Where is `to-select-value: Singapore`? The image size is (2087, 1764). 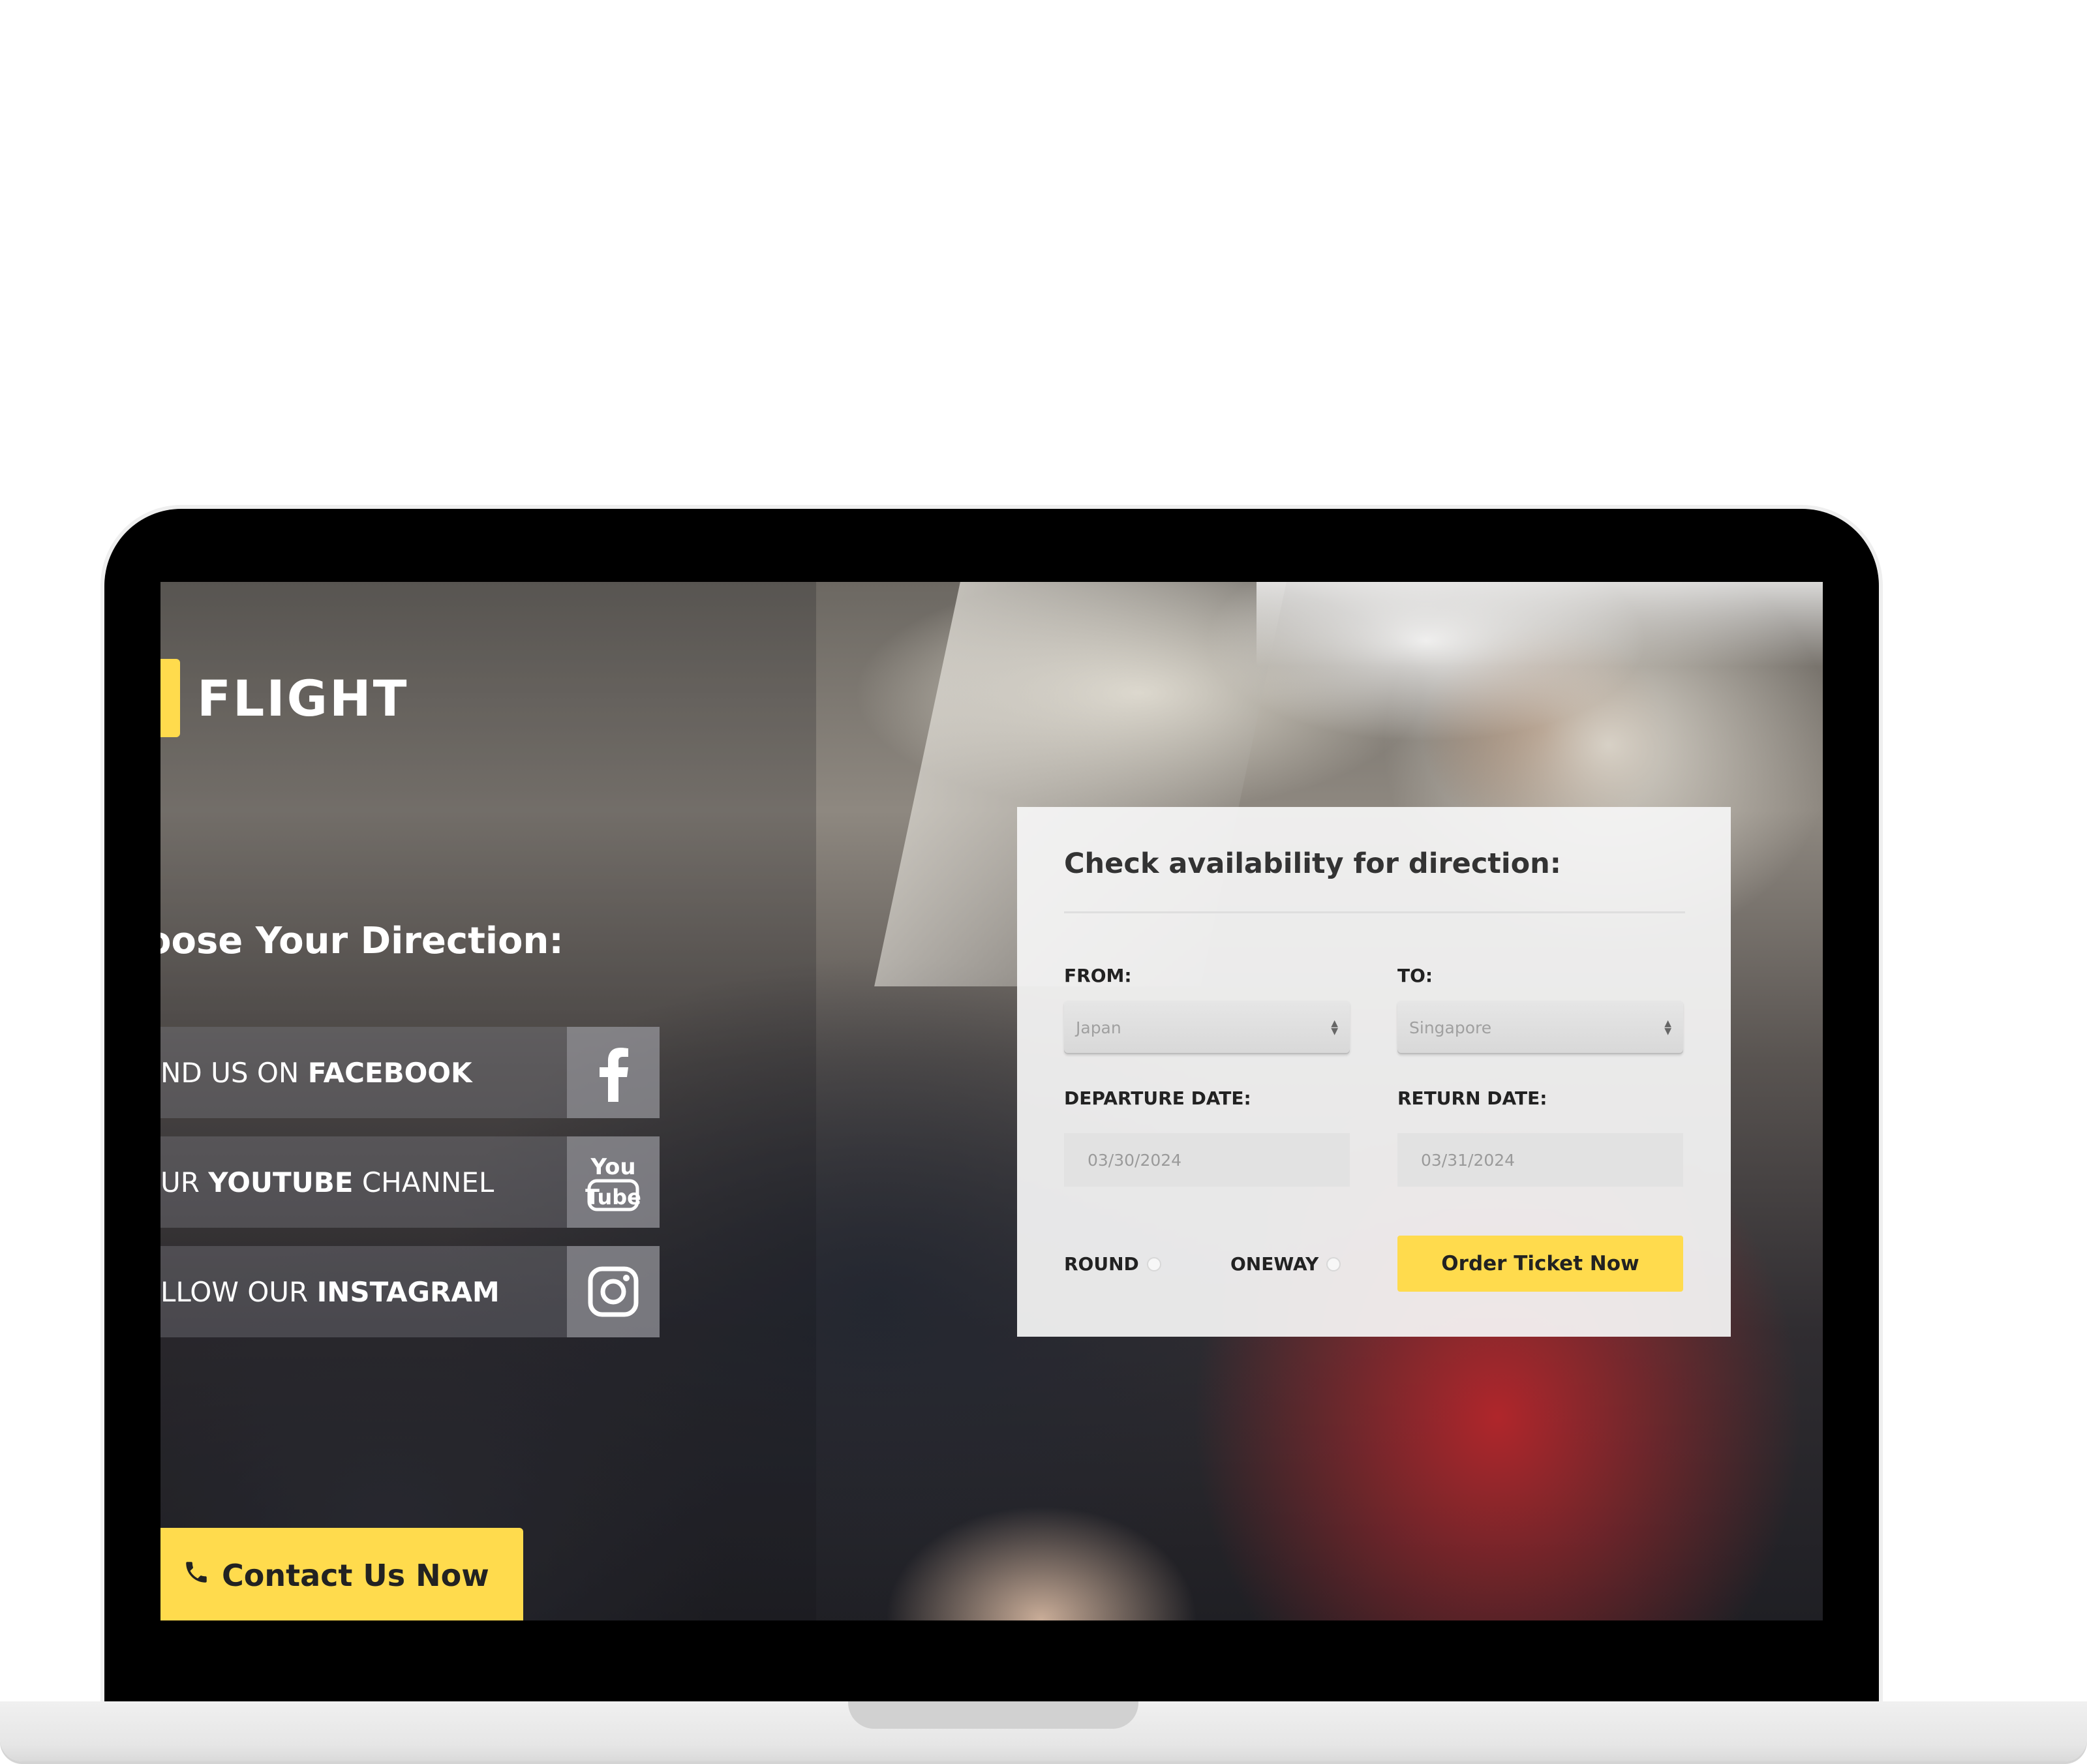 to-select-value: Singapore is located at coordinates (1450, 1027).